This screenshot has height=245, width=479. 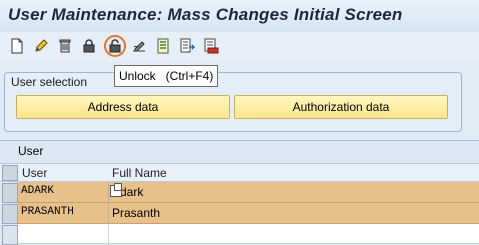 I want to click on edit-signature-icon, so click(x=139, y=46).